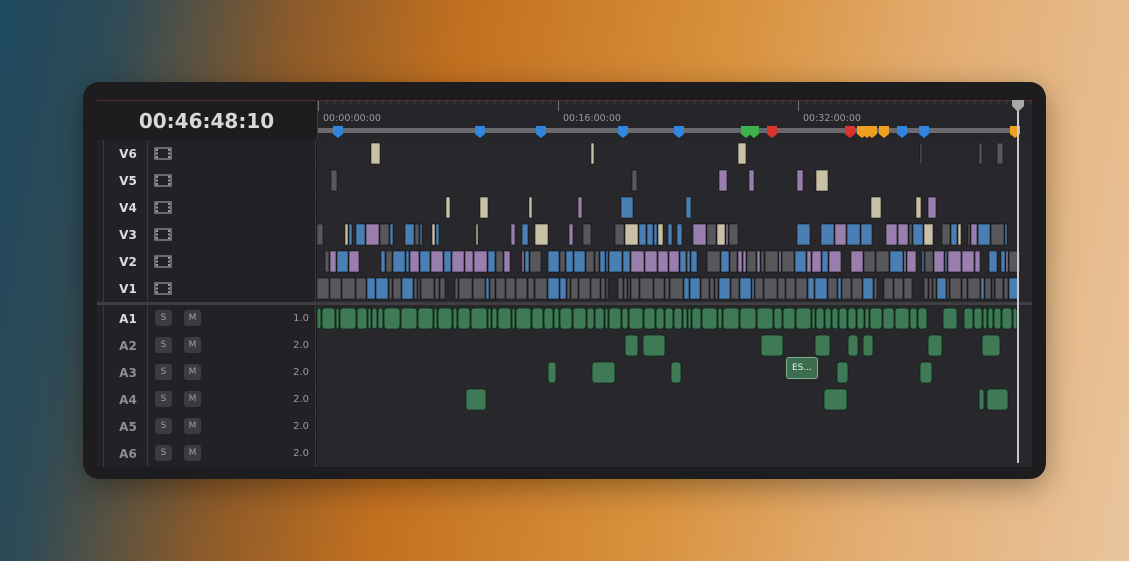 The image size is (1129, 561). Describe the element at coordinates (206, 426) in the screenshot. I see `track-header-a5: A5 S M 2.0` at that location.